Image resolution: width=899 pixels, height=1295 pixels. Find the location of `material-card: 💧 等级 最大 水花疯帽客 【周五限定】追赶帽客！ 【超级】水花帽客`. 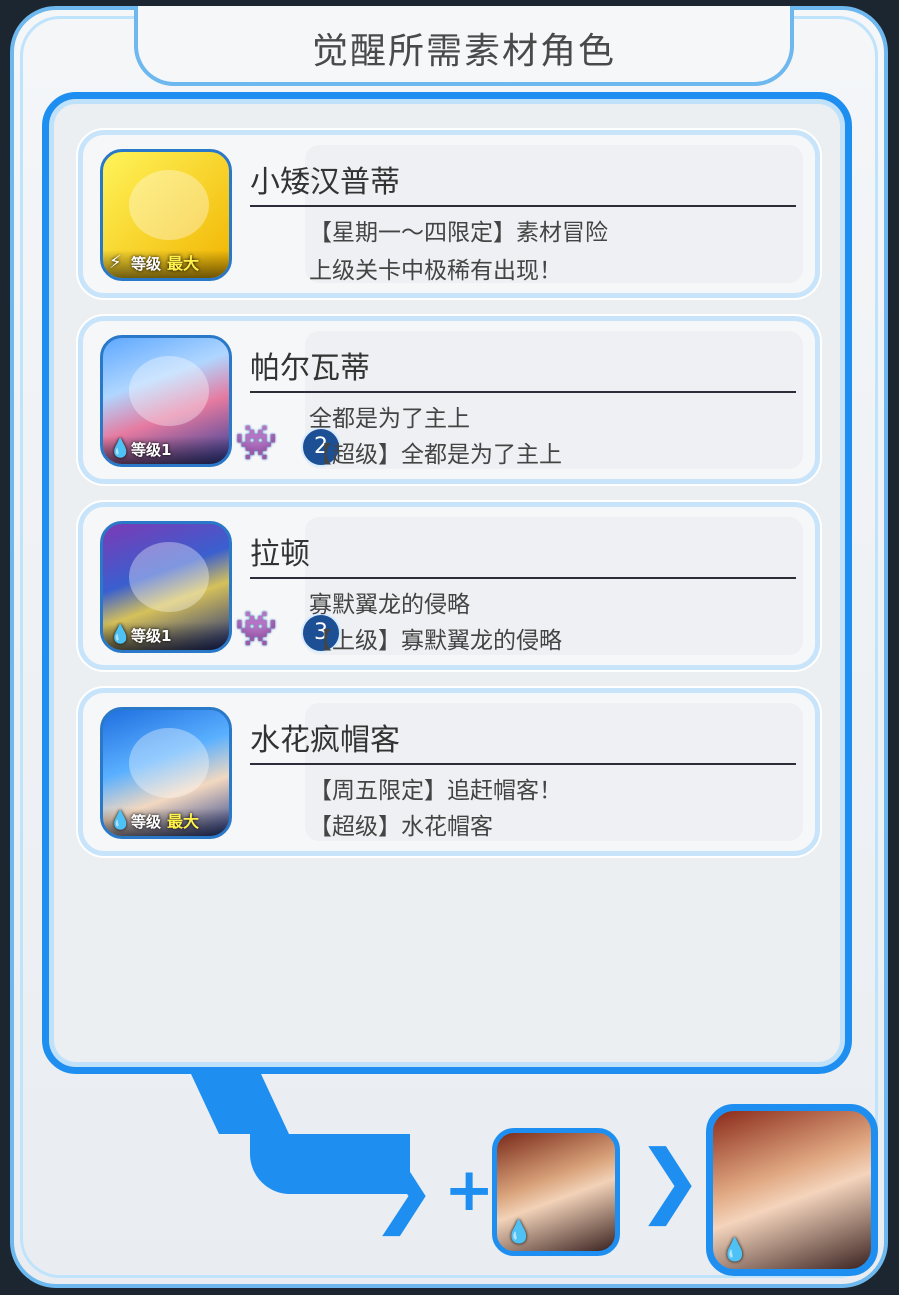

material-card: 💧 等级 最大 水花疯帽客 【周五限定】追赶帽客！ 【超级】水花帽客 is located at coordinates (449, 772).